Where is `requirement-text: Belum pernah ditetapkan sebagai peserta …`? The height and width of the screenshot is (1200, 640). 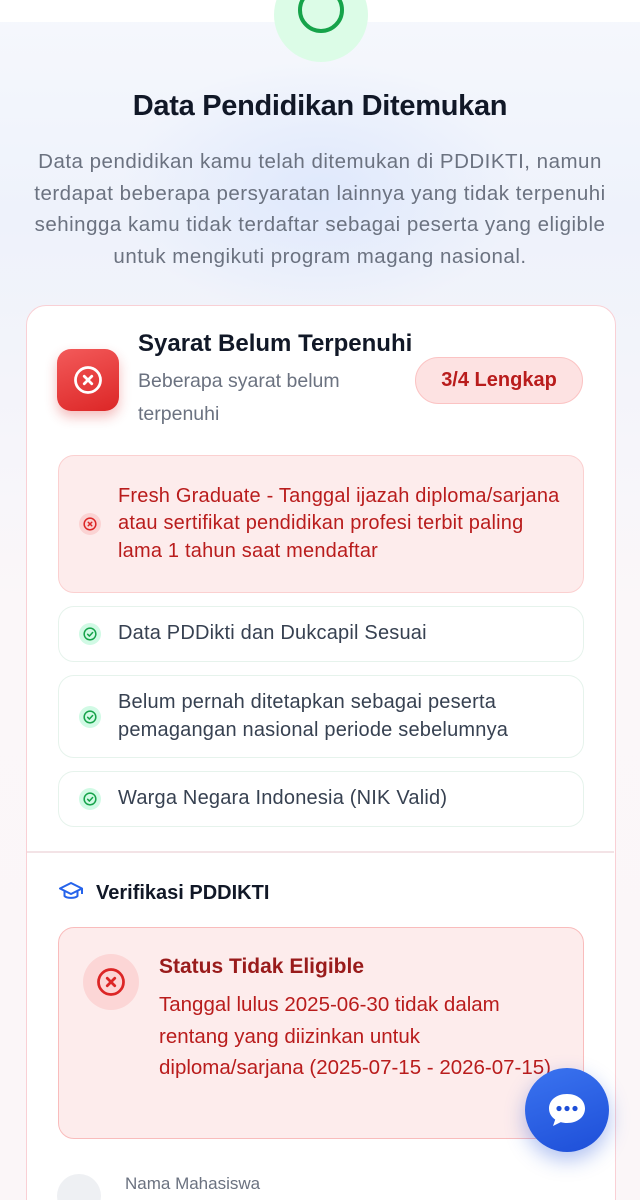
requirement-text: Belum pernah ditetapkan sebagai peserta … is located at coordinates (313, 716).